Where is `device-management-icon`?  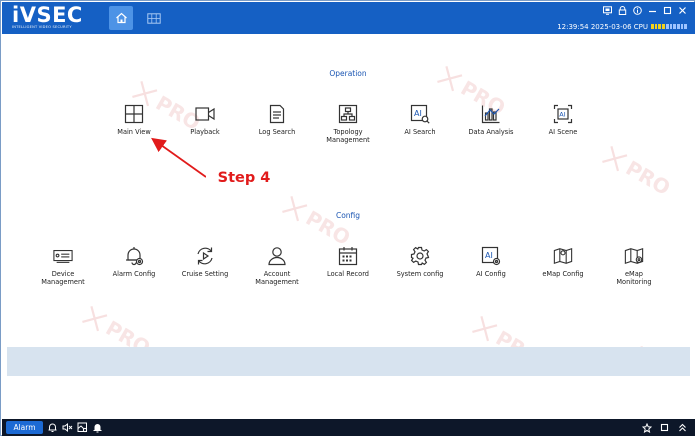 device-management-icon is located at coordinates (63, 256).